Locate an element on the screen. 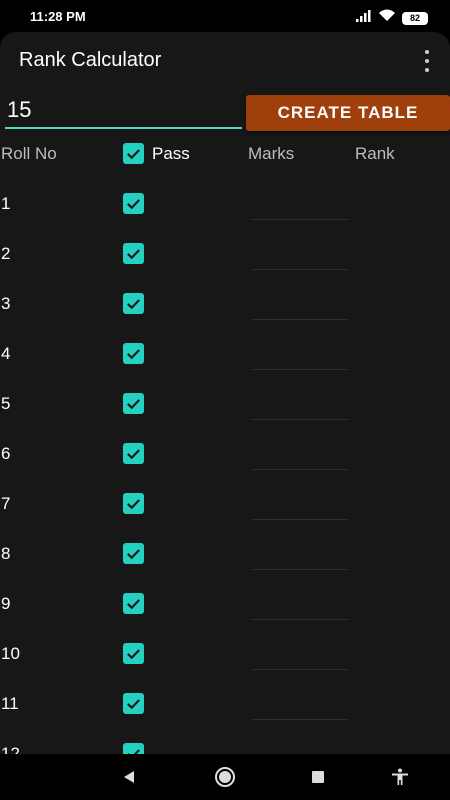 The width and height of the screenshot is (450, 800). table-row: 12 is located at coordinates (225, 743).